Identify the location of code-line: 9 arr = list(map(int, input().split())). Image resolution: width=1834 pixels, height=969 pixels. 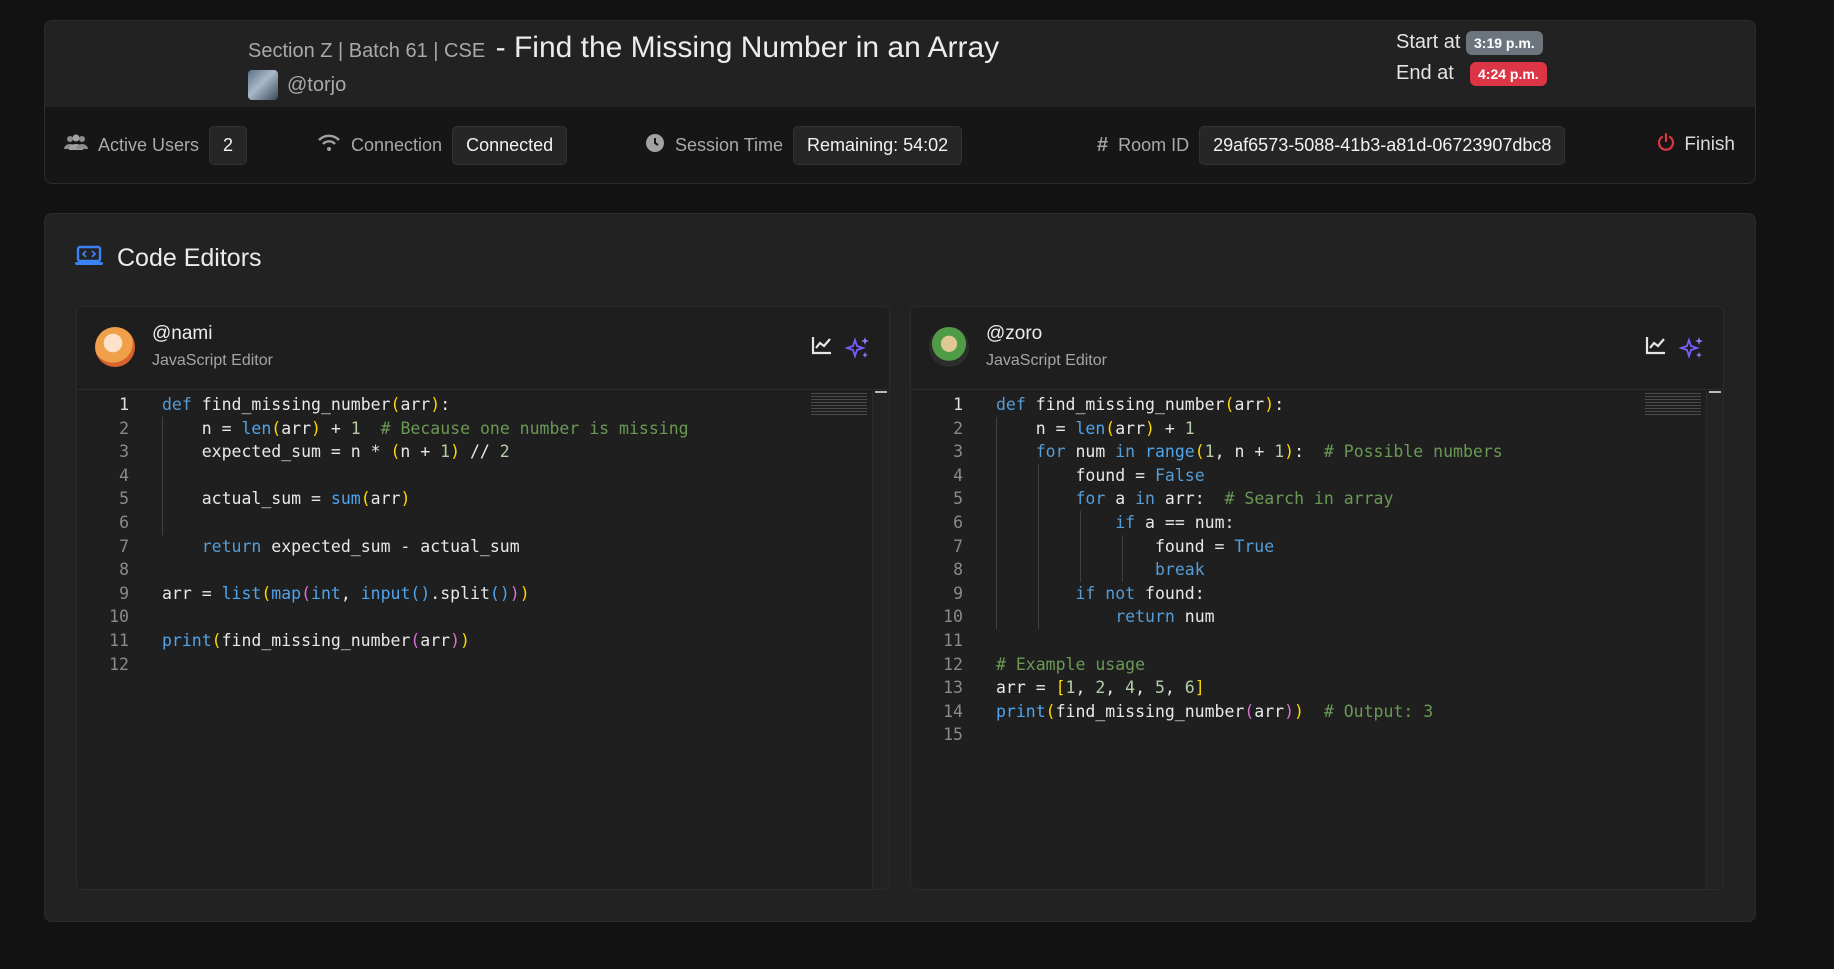
(324, 593).